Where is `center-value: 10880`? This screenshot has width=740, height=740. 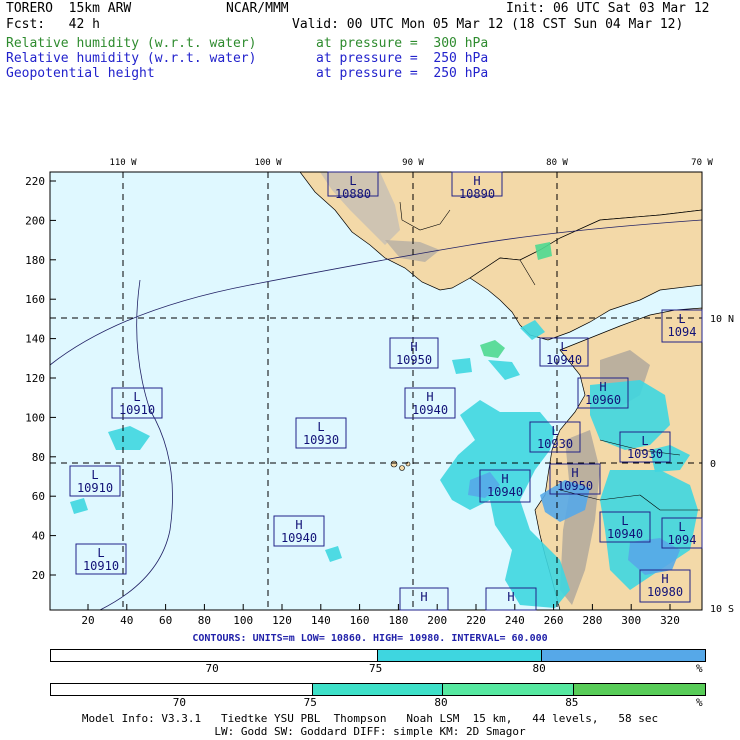
center-value: 10880 is located at coordinates (353, 194).